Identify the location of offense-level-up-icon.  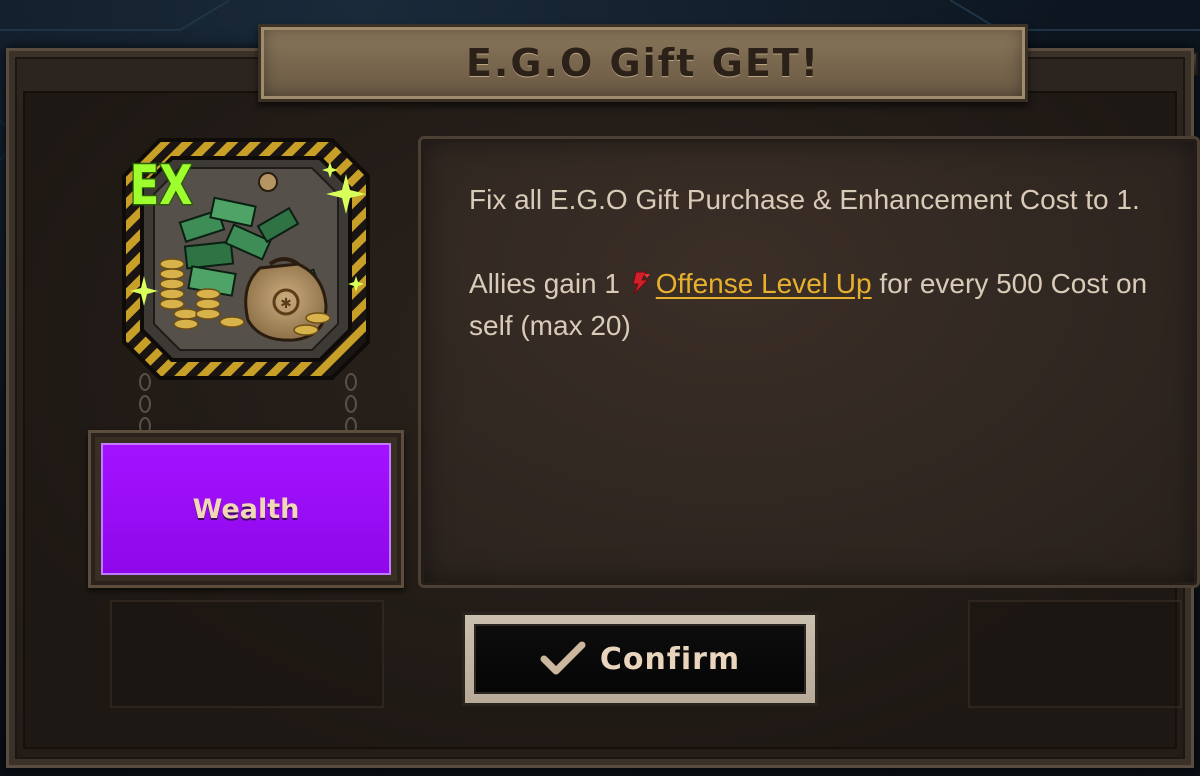
(641, 283).